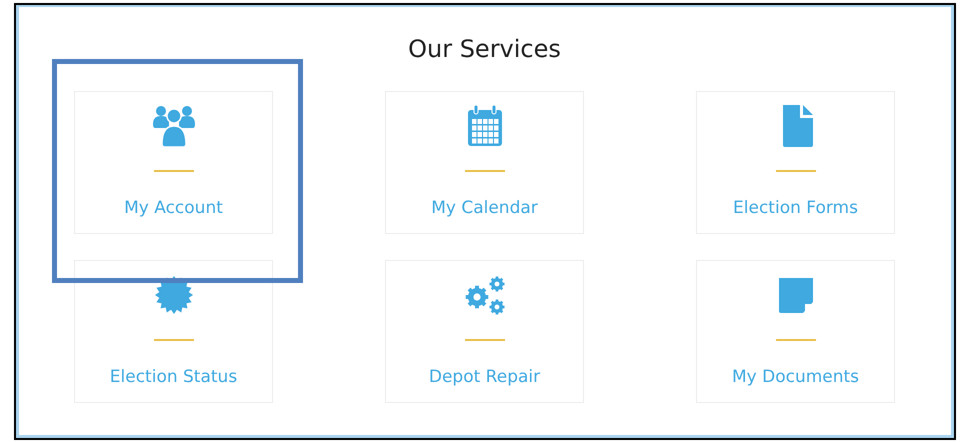 The height and width of the screenshot is (442, 961). What do you see at coordinates (795, 331) in the screenshot?
I see `service-card: My Documents` at bounding box center [795, 331].